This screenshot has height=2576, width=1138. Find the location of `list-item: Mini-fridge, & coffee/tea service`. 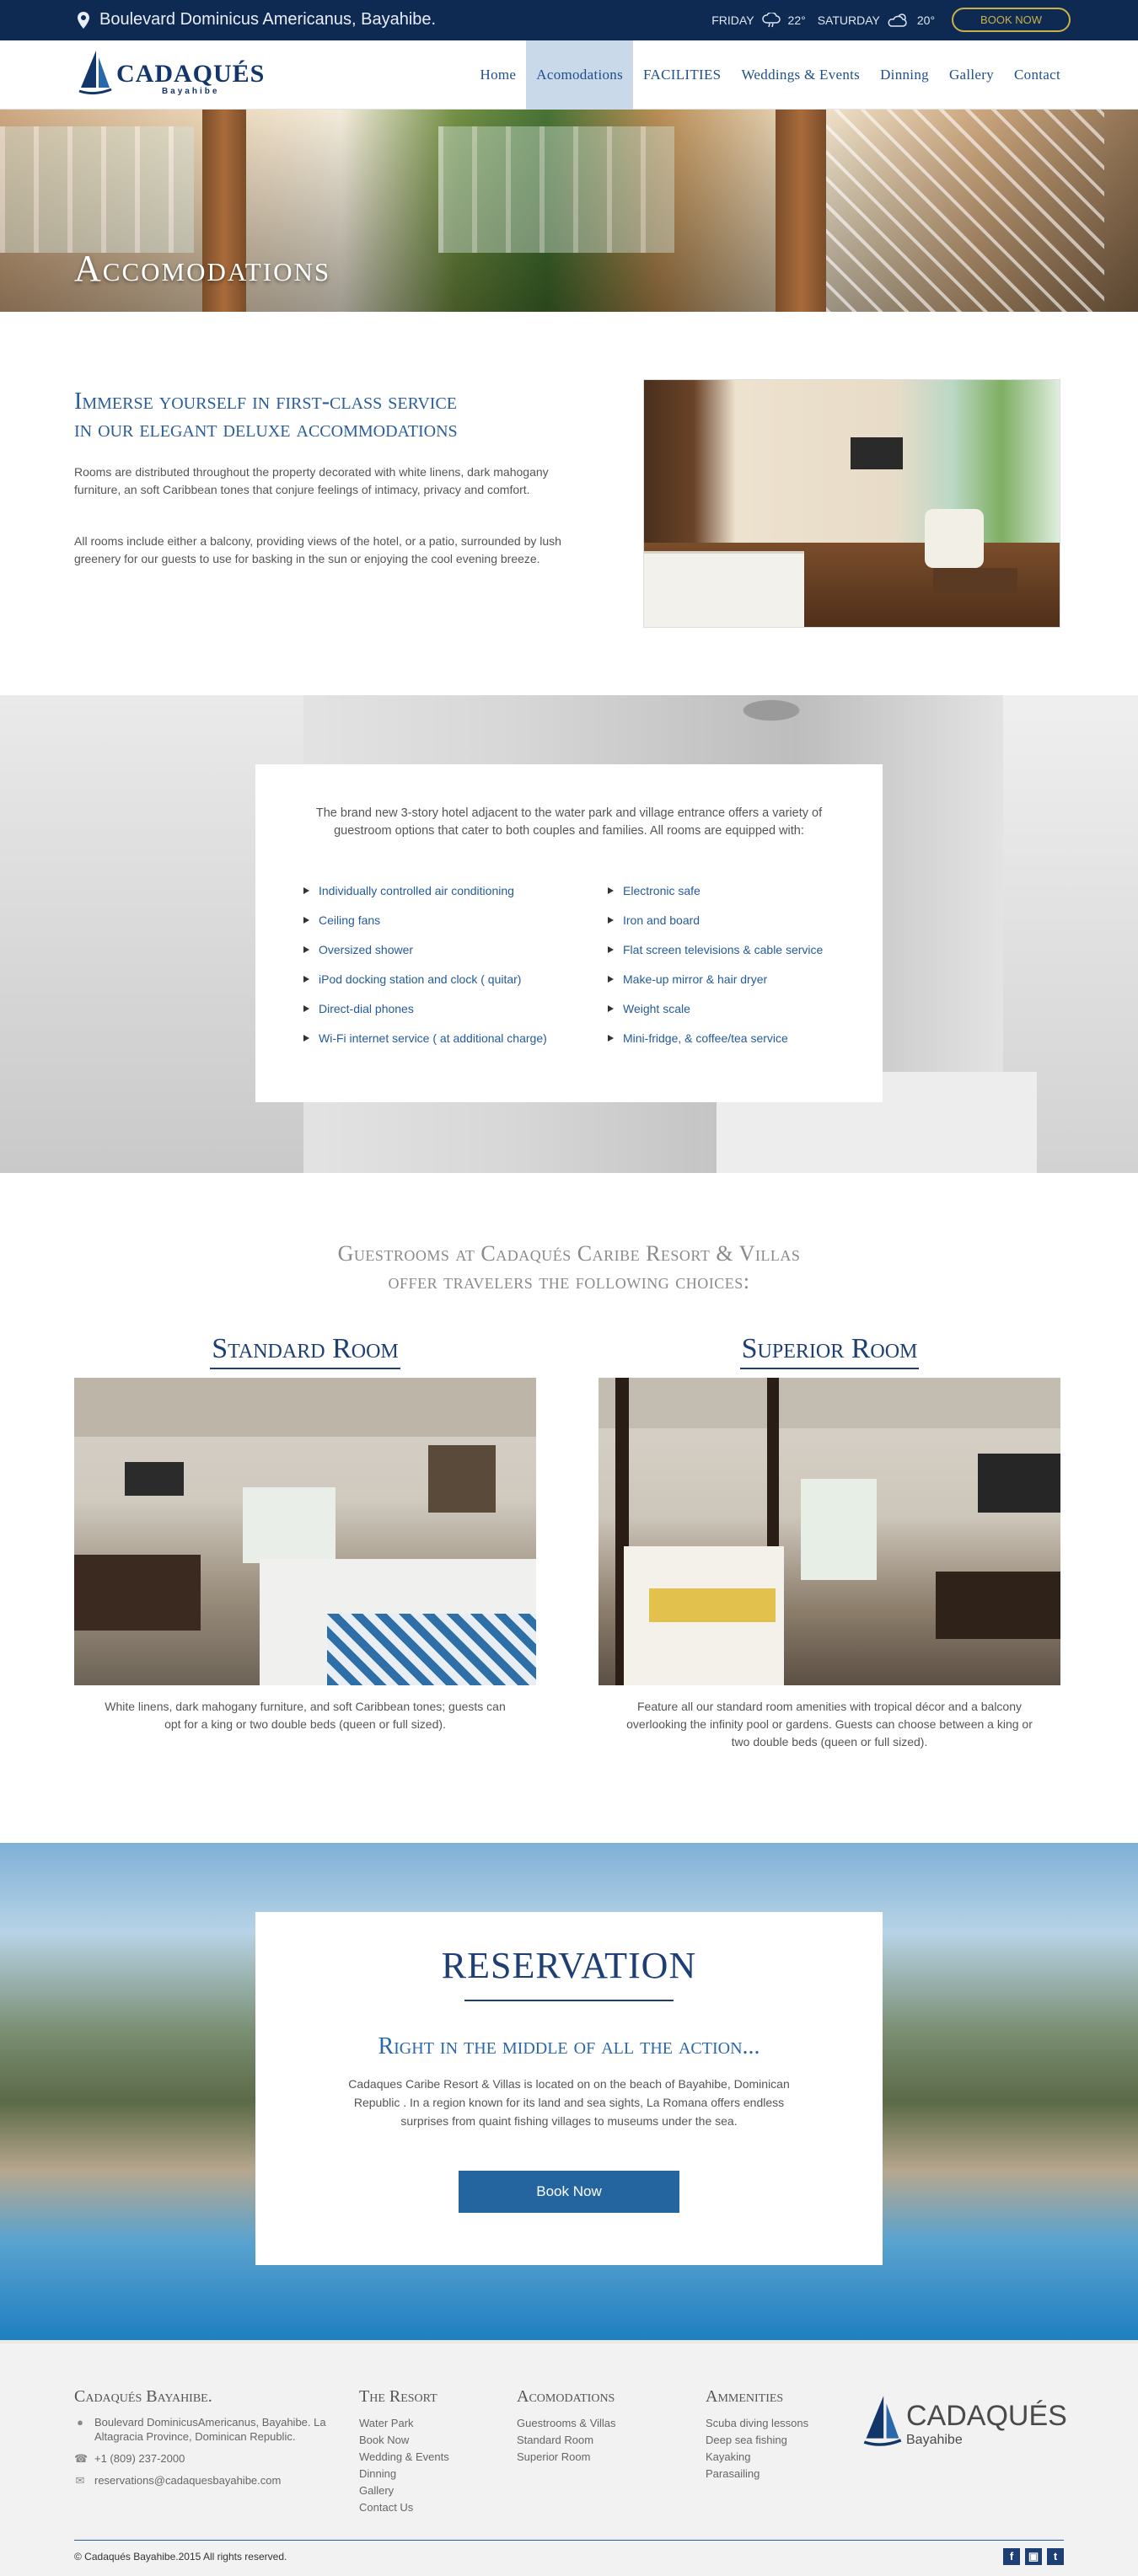

list-item: Mini-fridge, & coffee/tea service is located at coordinates (715, 1038).